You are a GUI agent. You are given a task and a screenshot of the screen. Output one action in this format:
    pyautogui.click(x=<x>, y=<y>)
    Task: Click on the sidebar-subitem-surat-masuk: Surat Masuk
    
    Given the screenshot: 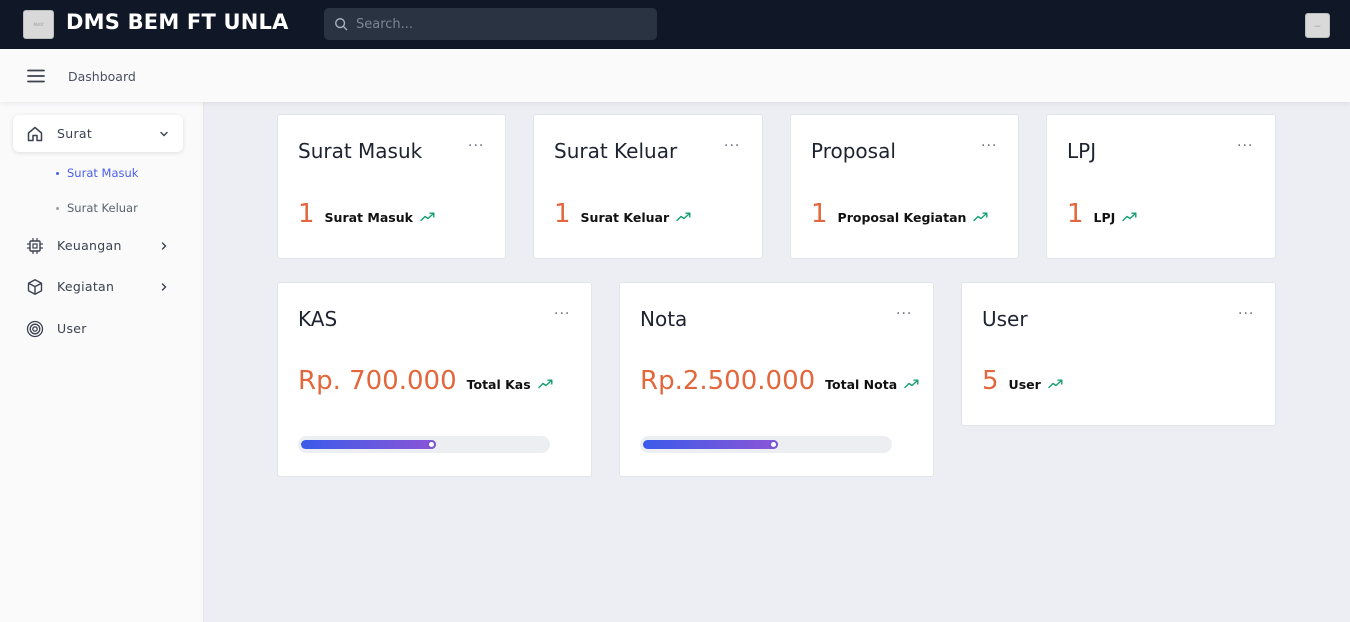 What is the action you would take?
    pyautogui.click(x=97, y=173)
    